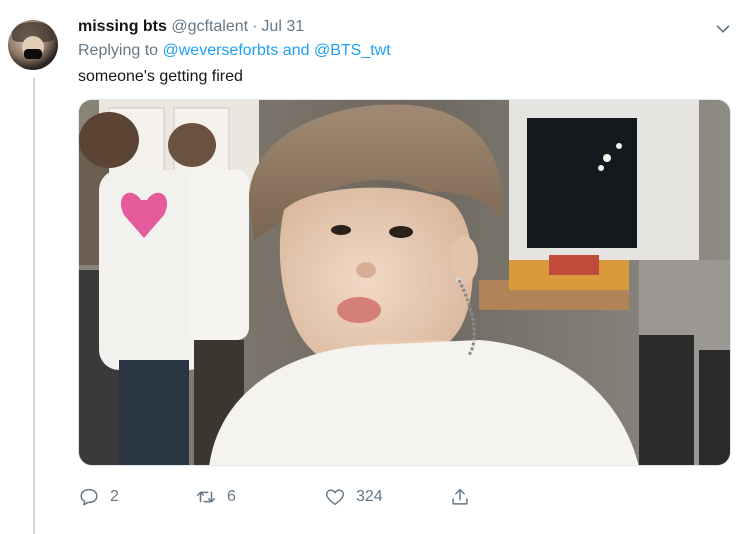 The image size is (745, 534). What do you see at coordinates (34, 306) in the screenshot?
I see `thread-line` at bounding box center [34, 306].